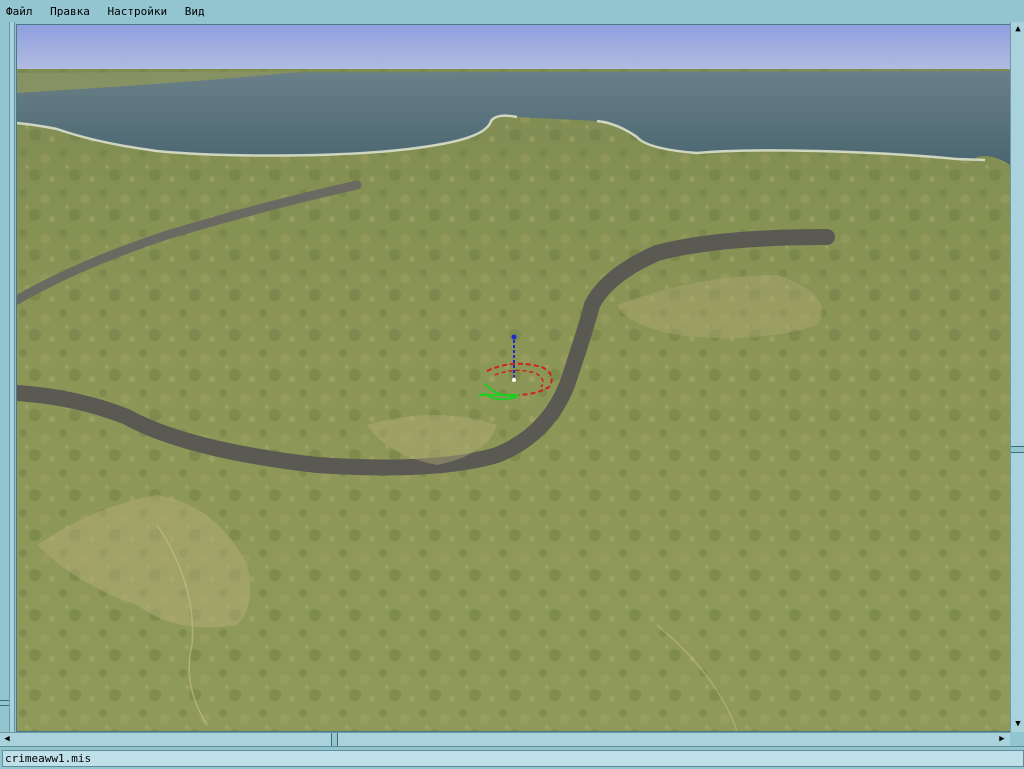 The width and height of the screenshot is (1024, 769). What do you see at coordinates (70, 9) in the screenshot?
I see `menu-edit: Правка` at bounding box center [70, 9].